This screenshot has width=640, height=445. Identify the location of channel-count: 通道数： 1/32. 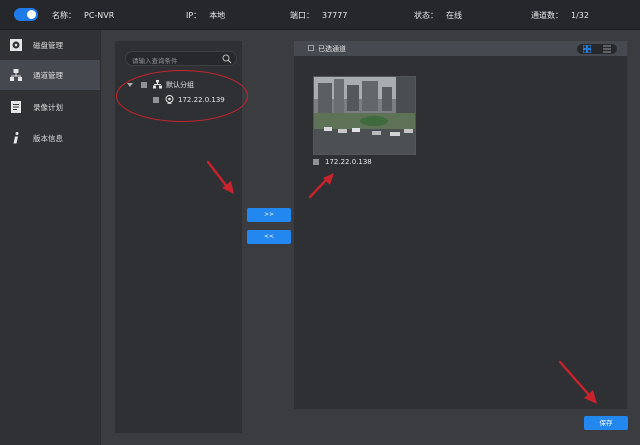
(560, 15).